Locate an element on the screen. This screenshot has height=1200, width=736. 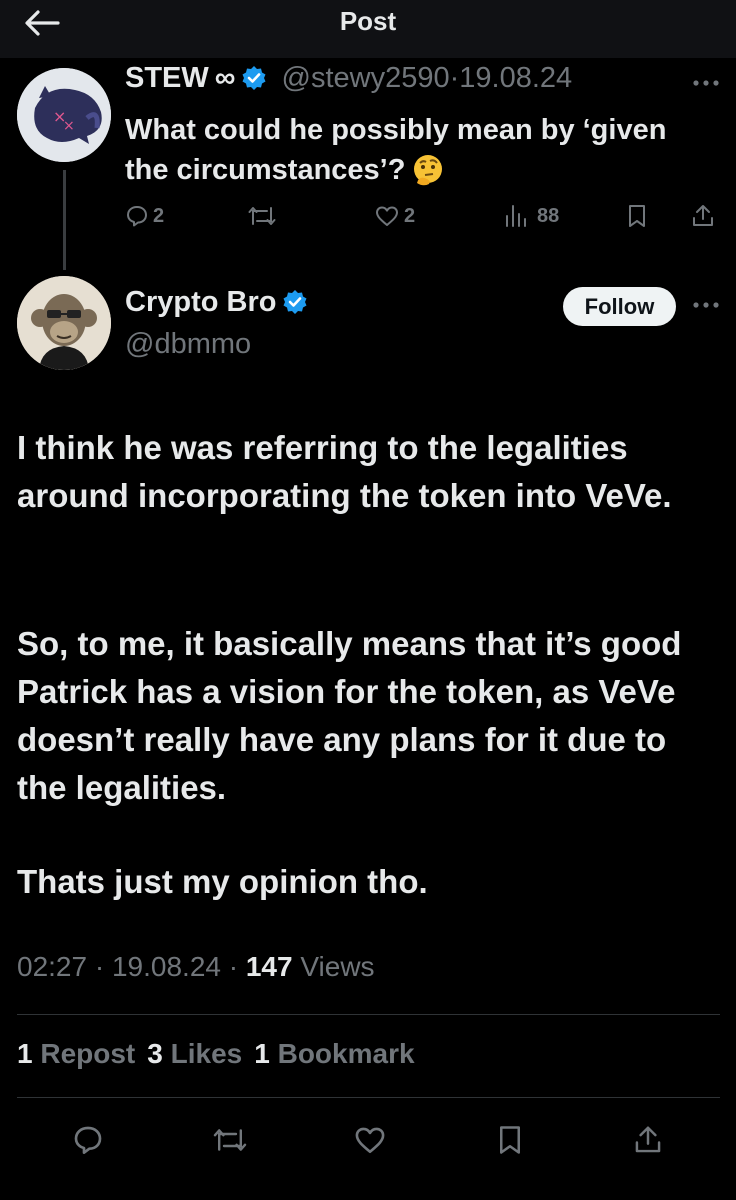
views-count: 88 is located at coordinates (548, 215).